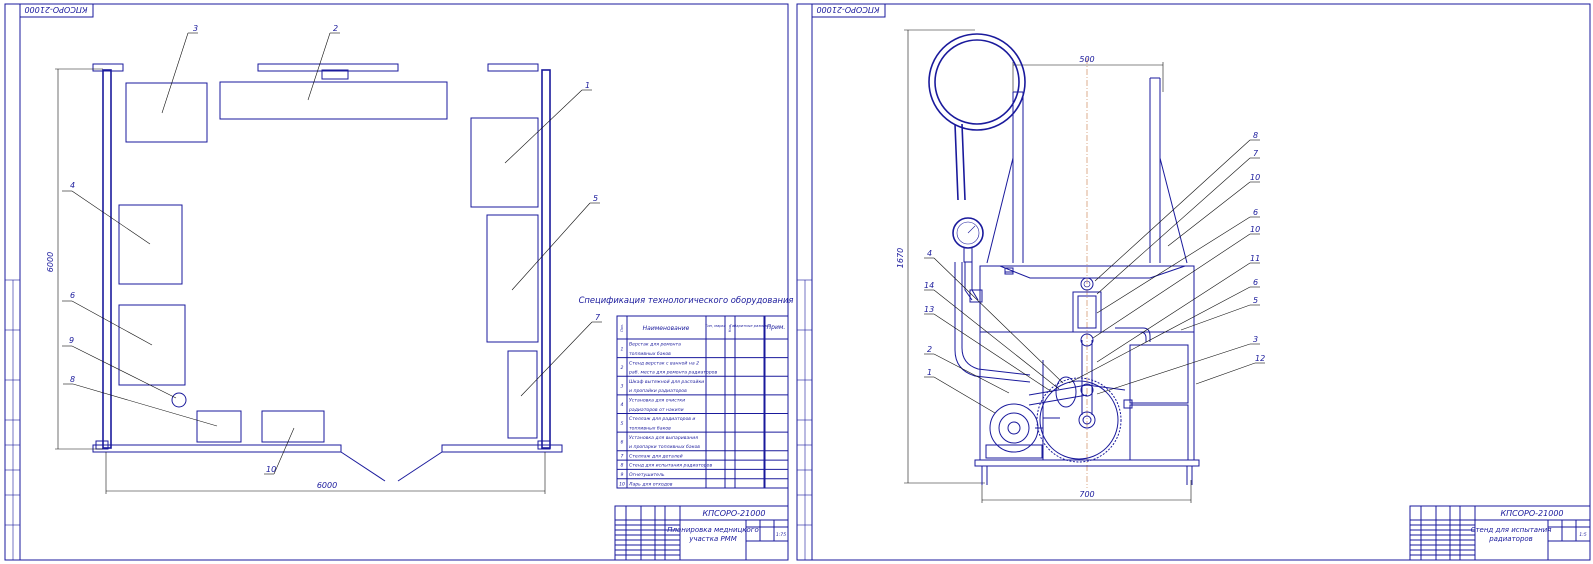 This screenshot has height=564, width=1593. Describe the element at coordinates (712, 539) in the screenshot. I see `title-name-2: участка РММ` at that location.